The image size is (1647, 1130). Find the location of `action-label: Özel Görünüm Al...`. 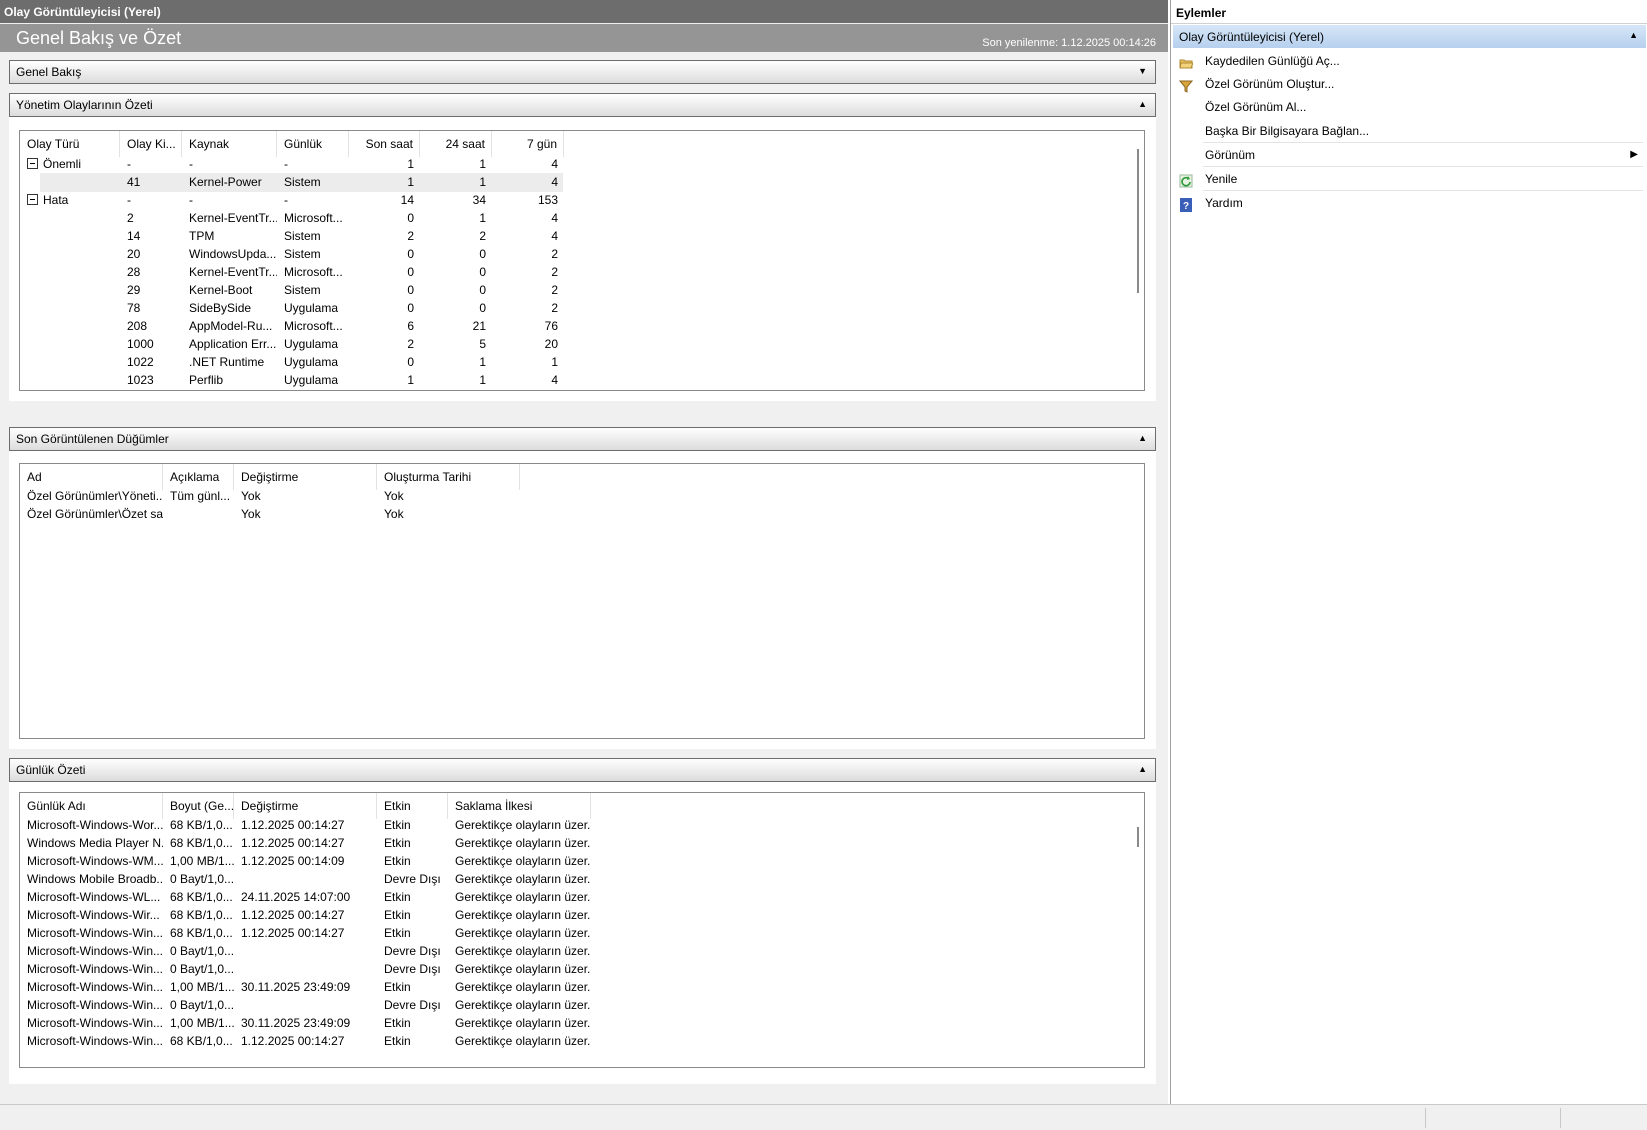

action-label: Özel Görünüm Al... is located at coordinates (1256, 107).